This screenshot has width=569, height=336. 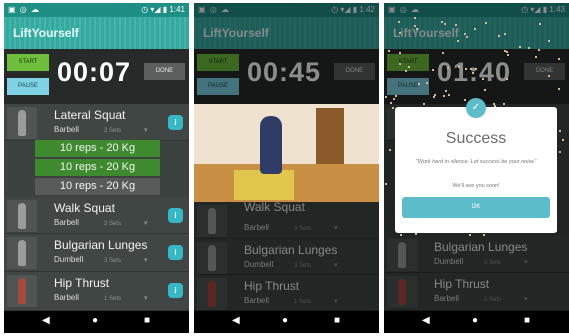 What do you see at coordinates (28, 62) in the screenshot?
I see `start-button: START` at bounding box center [28, 62].